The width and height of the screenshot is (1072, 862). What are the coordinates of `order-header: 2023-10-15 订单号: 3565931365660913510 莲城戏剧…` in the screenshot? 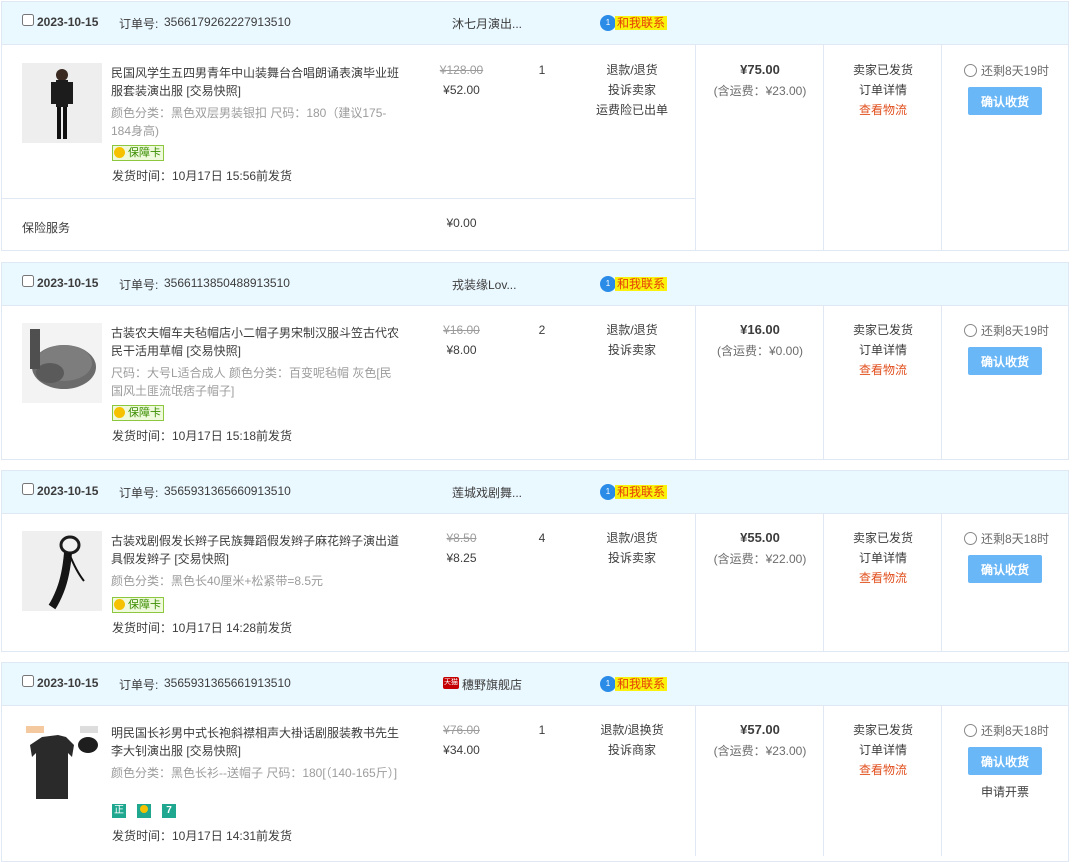 It's located at (535, 492).